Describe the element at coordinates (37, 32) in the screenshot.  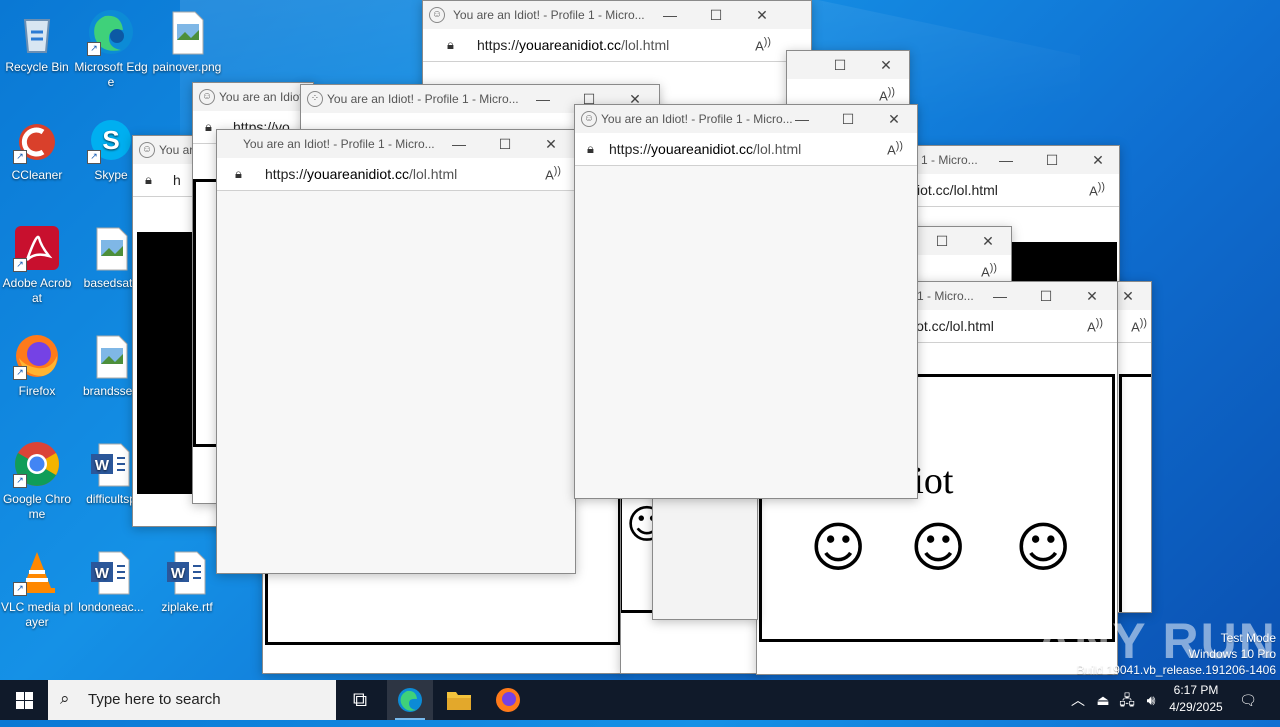
I see `recycle-bin-icon` at that location.